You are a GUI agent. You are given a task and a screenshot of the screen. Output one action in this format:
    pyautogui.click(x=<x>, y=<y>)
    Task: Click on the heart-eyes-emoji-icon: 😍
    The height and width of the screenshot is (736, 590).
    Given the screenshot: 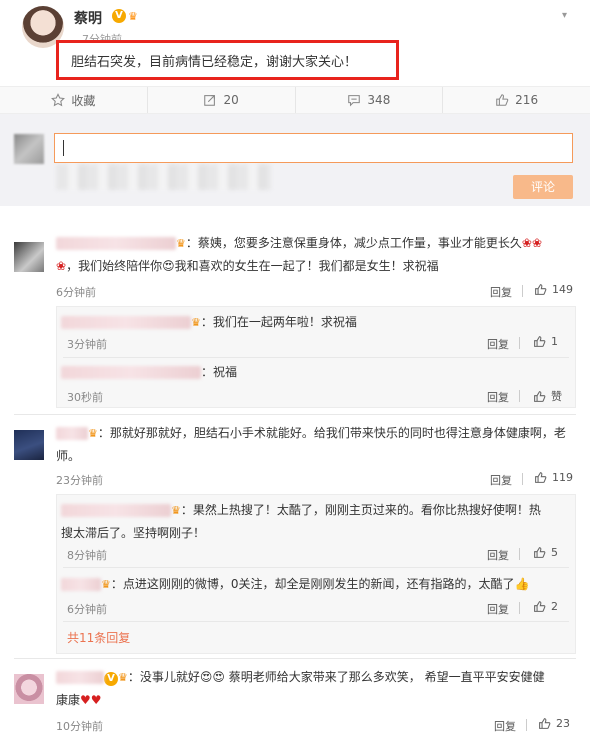 What is the action you would take?
    pyautogui.click(x=168, y=265)
    